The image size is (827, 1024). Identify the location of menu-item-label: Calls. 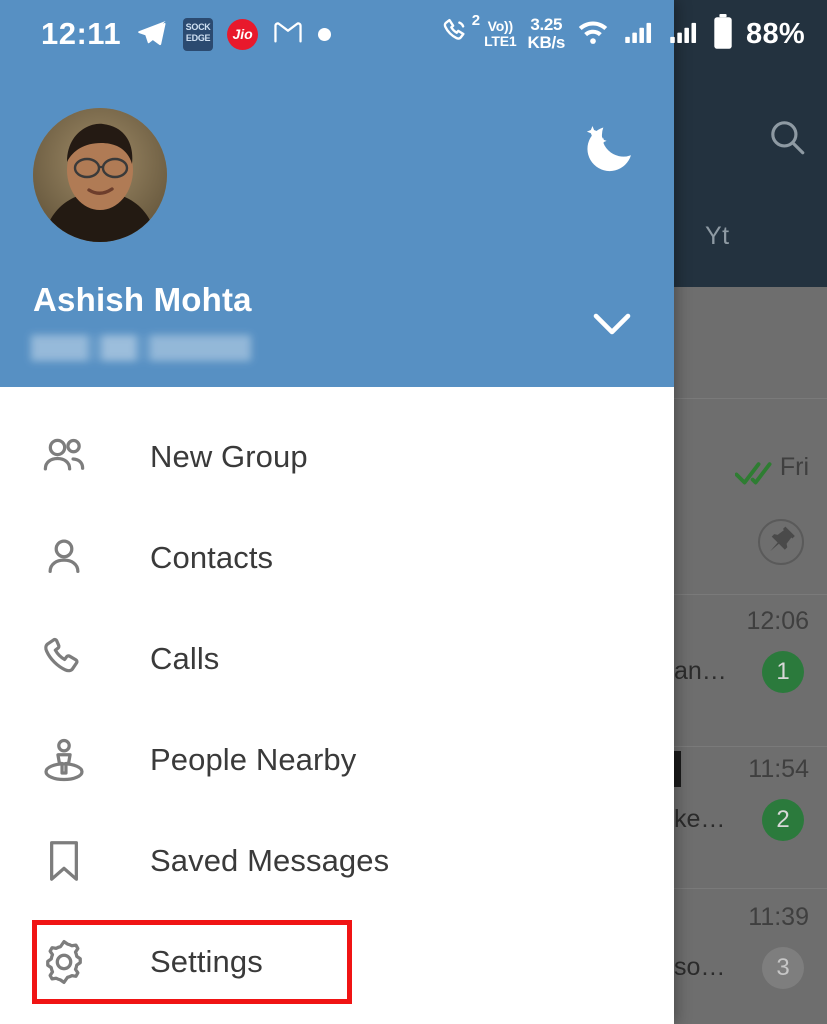
(185, 658).